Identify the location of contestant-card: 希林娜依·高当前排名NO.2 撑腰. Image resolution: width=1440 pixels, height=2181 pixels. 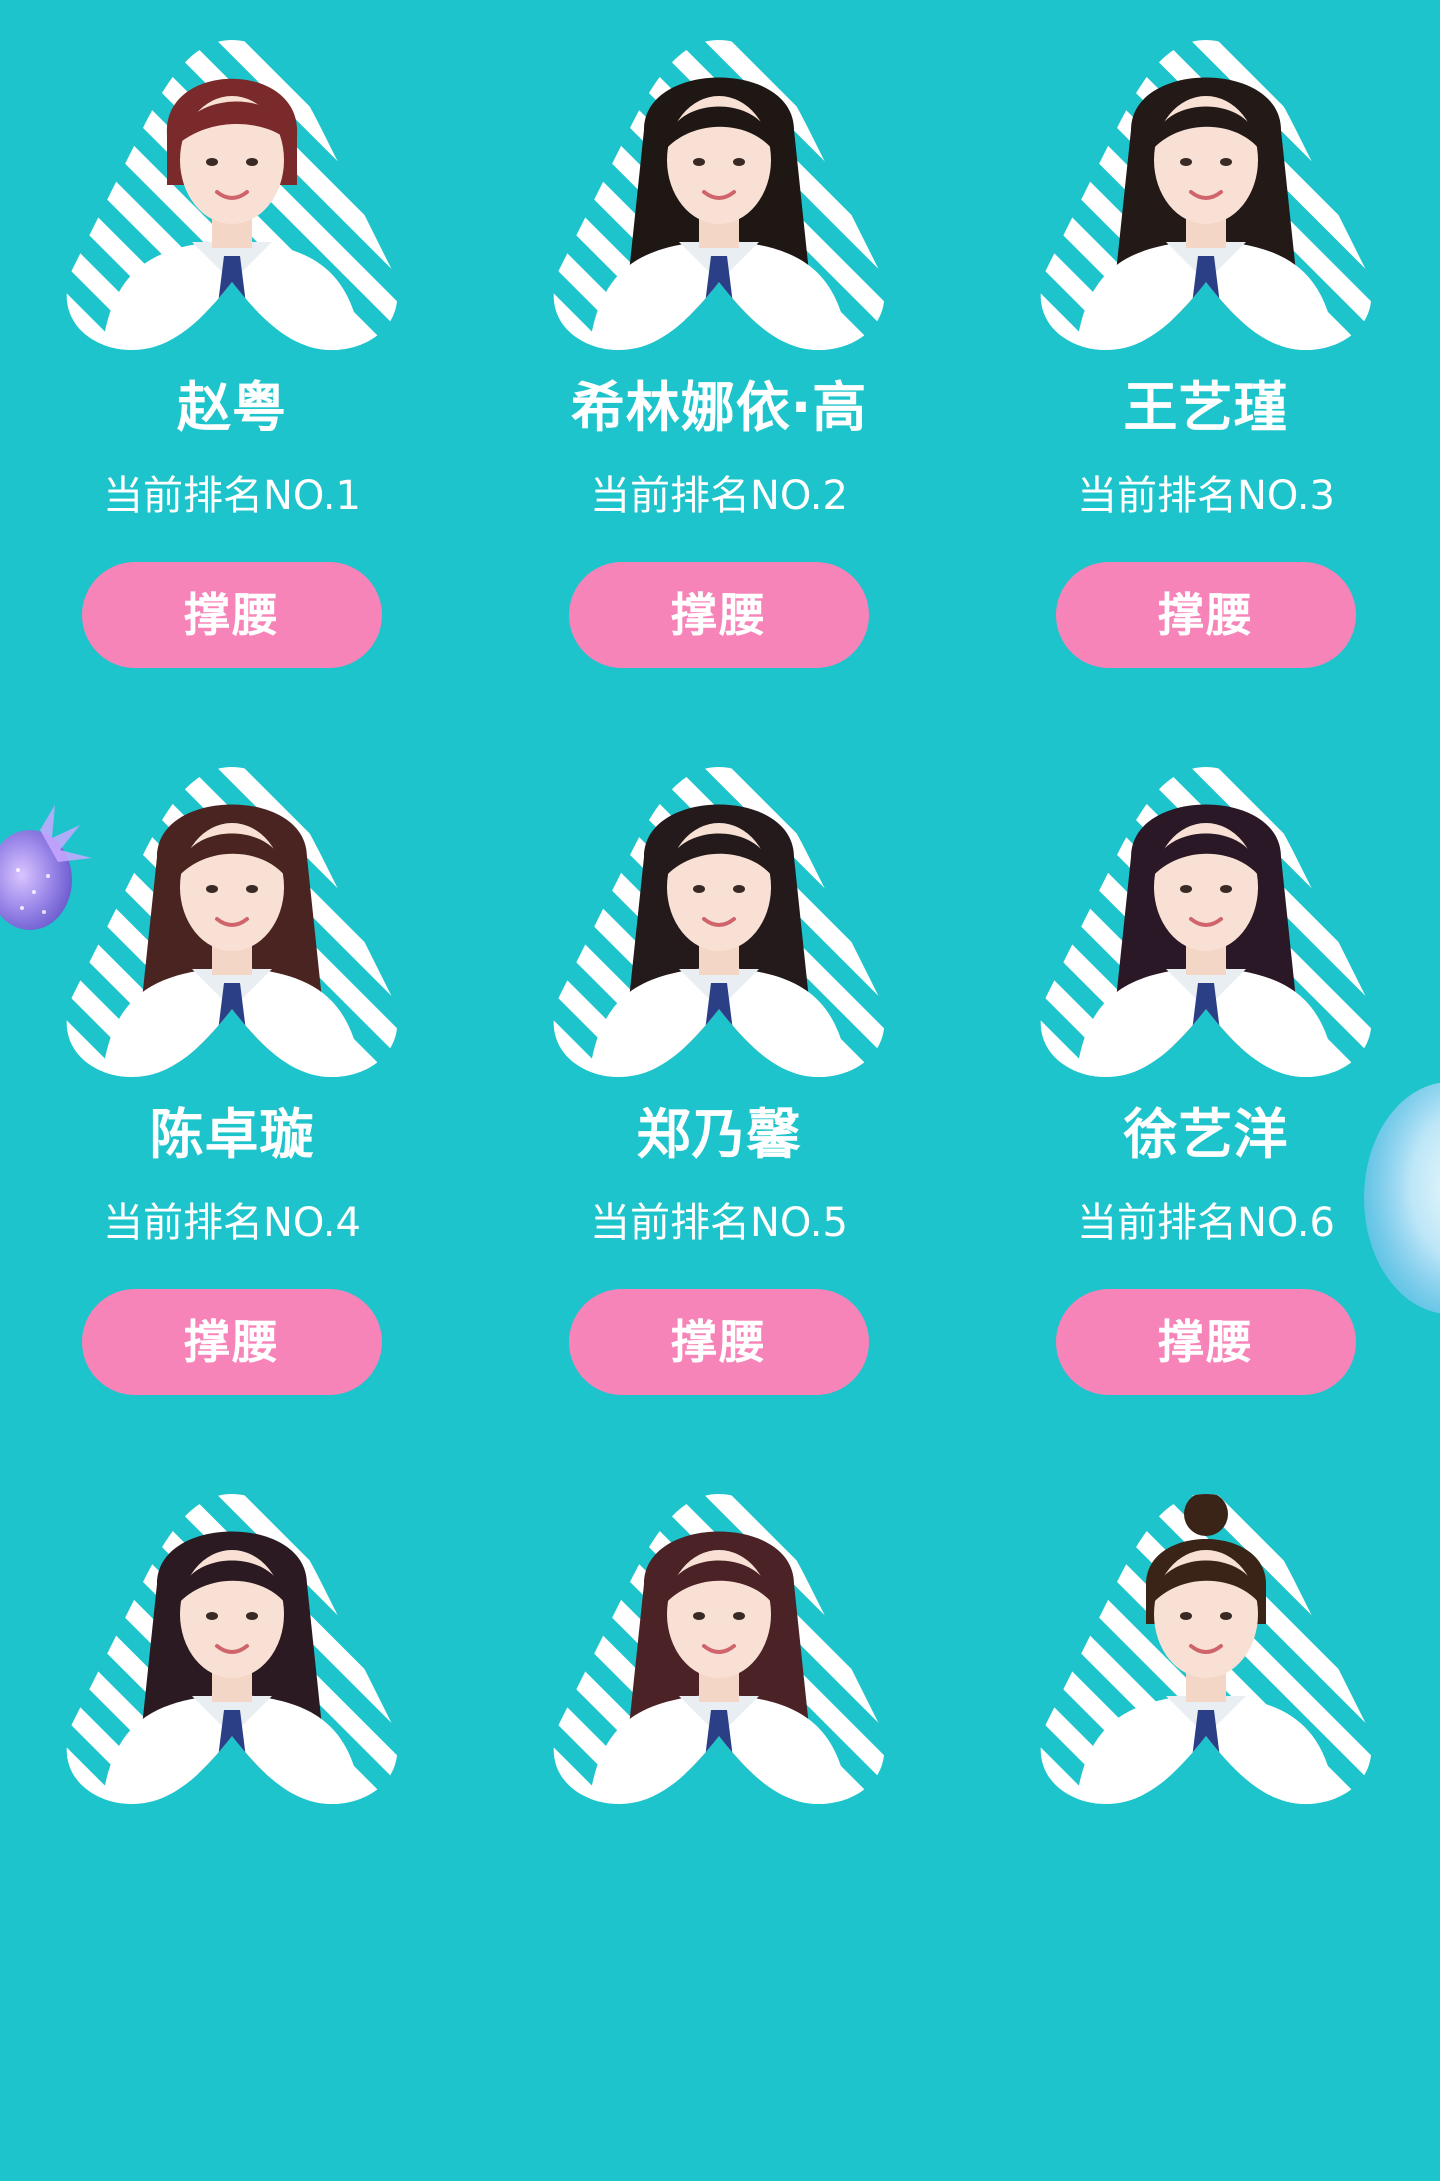
(730, 363).